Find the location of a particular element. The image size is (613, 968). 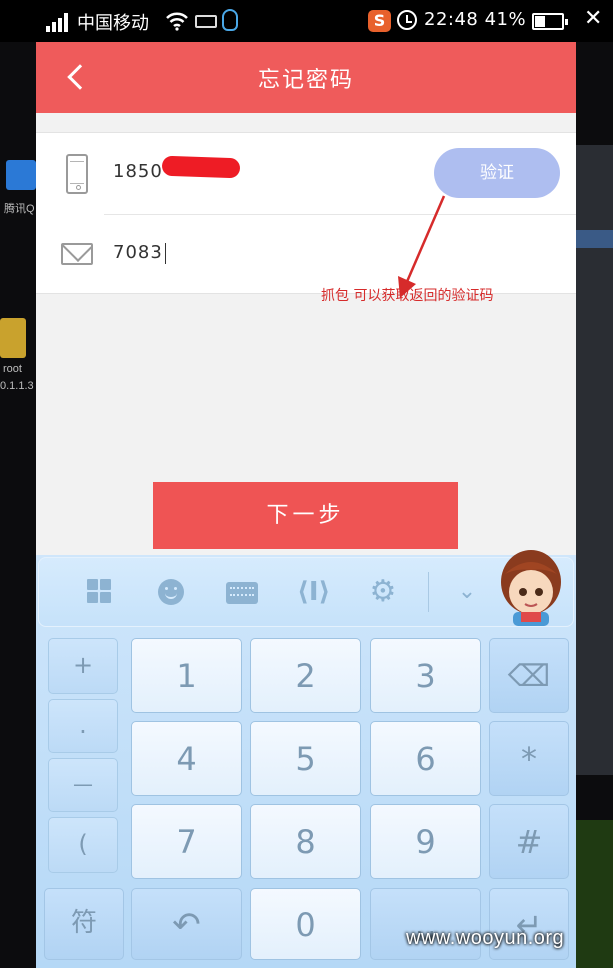

key-5: 5 is located at coordinates (305, 758).